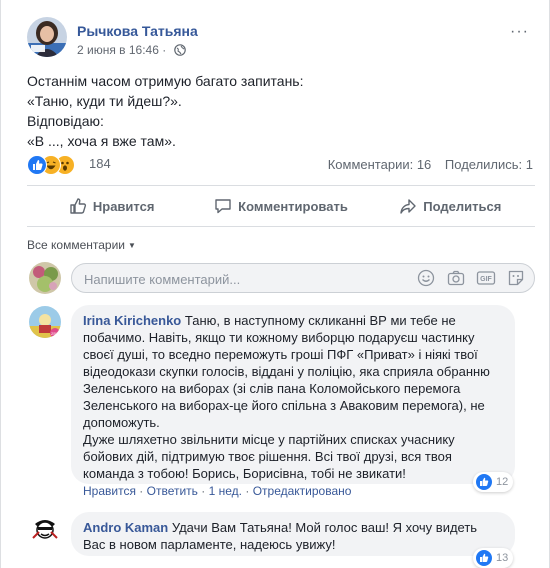 The width and height of the screenshot is (550, 568). I want to click on comment-bubble-icon, so click(223, 206).